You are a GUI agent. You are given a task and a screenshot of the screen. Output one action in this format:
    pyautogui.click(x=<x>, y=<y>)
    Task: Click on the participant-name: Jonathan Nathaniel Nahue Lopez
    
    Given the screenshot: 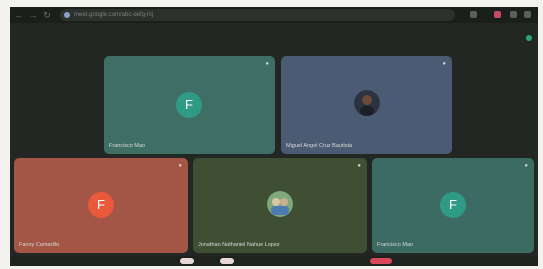 What is the action you would take?
    pyautogui.click(x=239, y=245)
    